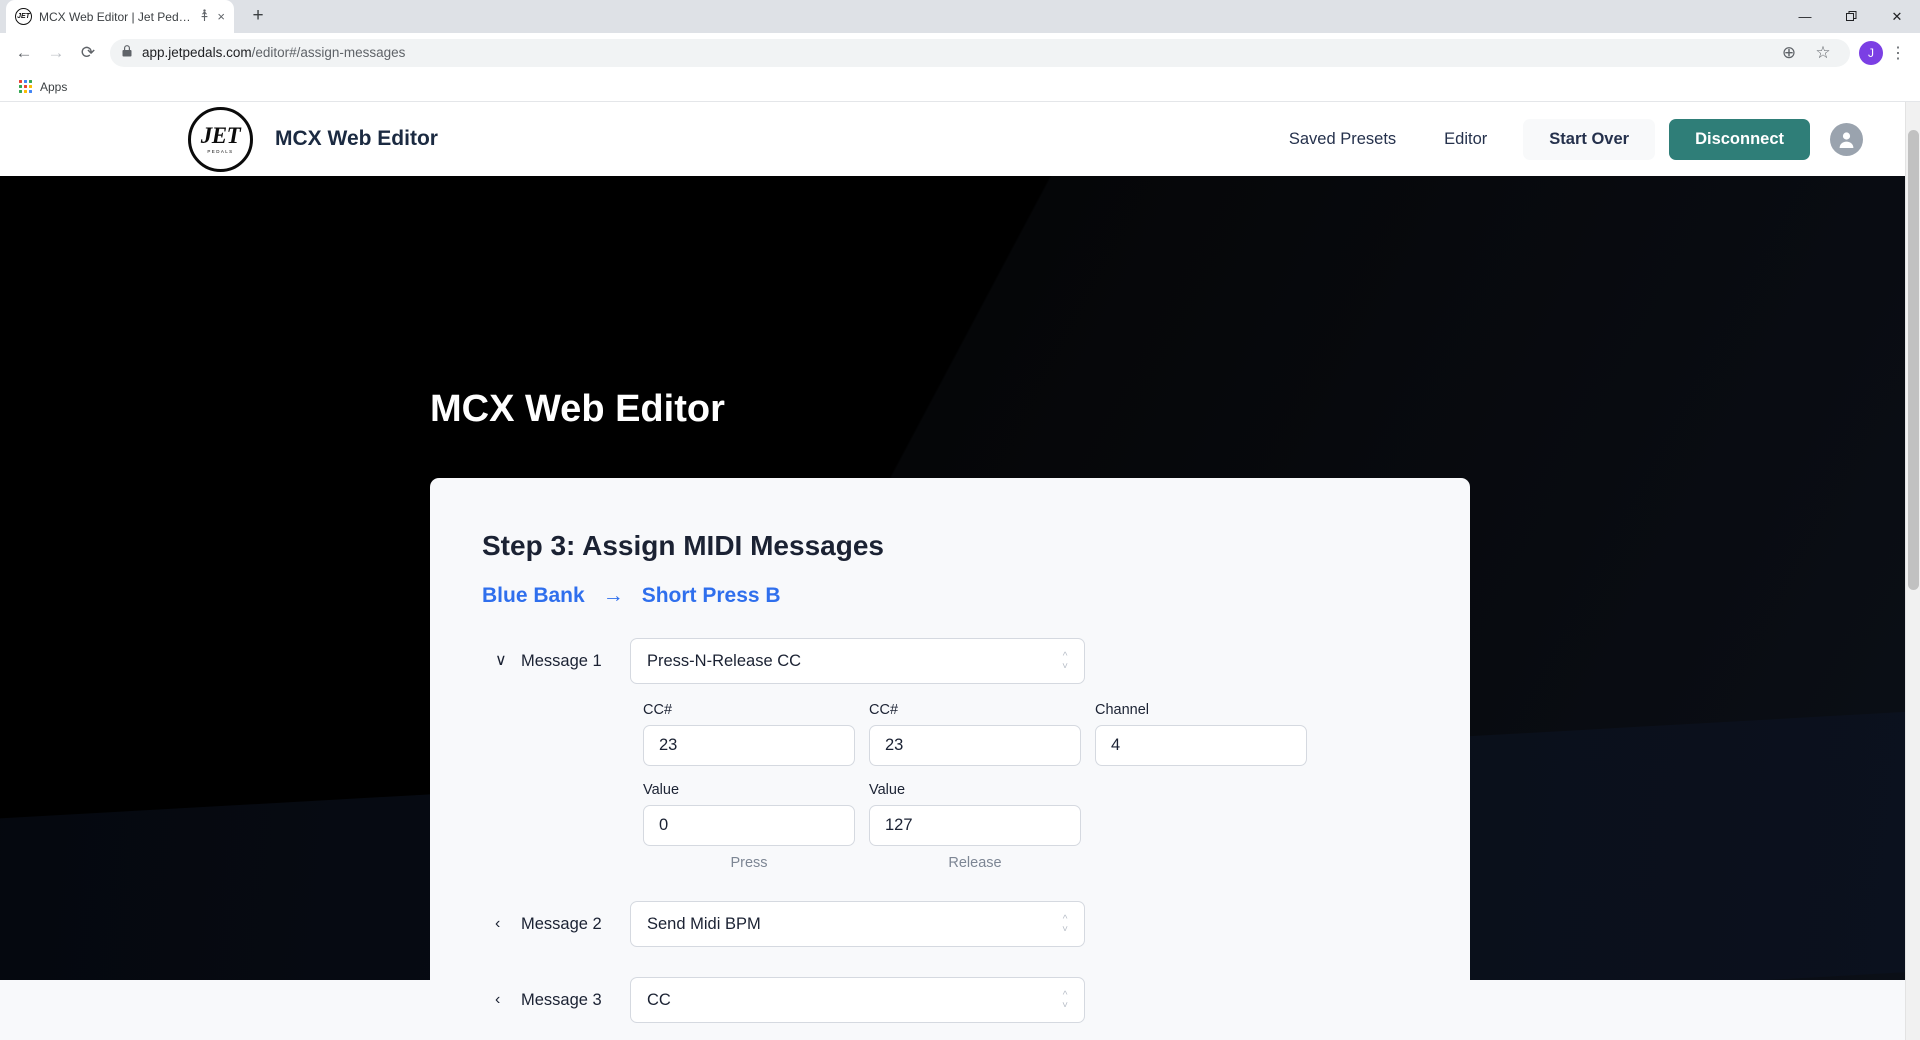  I want to click on cc-release-input: 23, so click(975, 745).